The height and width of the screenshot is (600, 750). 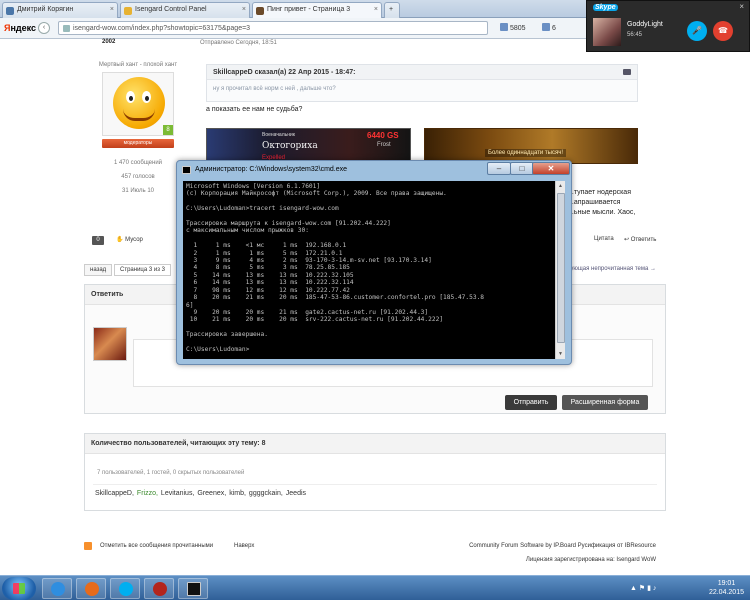 What do you see at coordinates (91, 588) in the screenshot?
I see `taskbar-firefox` at bounding box center [91, 588].